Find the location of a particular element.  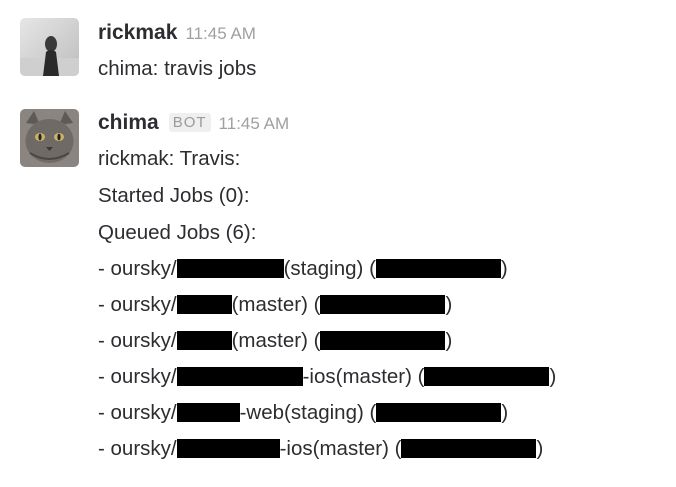

message-text: chima: travis jobs is located at coordinates (177, 68).